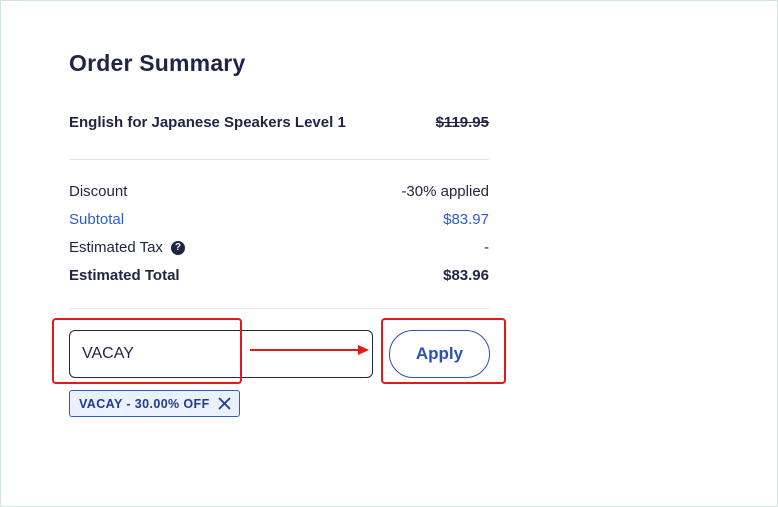 The width and height of the screenshot is (778, 507). I want to click on applied-coupon-tag: VACAY - 30.00% OFF, so click(154, 403).